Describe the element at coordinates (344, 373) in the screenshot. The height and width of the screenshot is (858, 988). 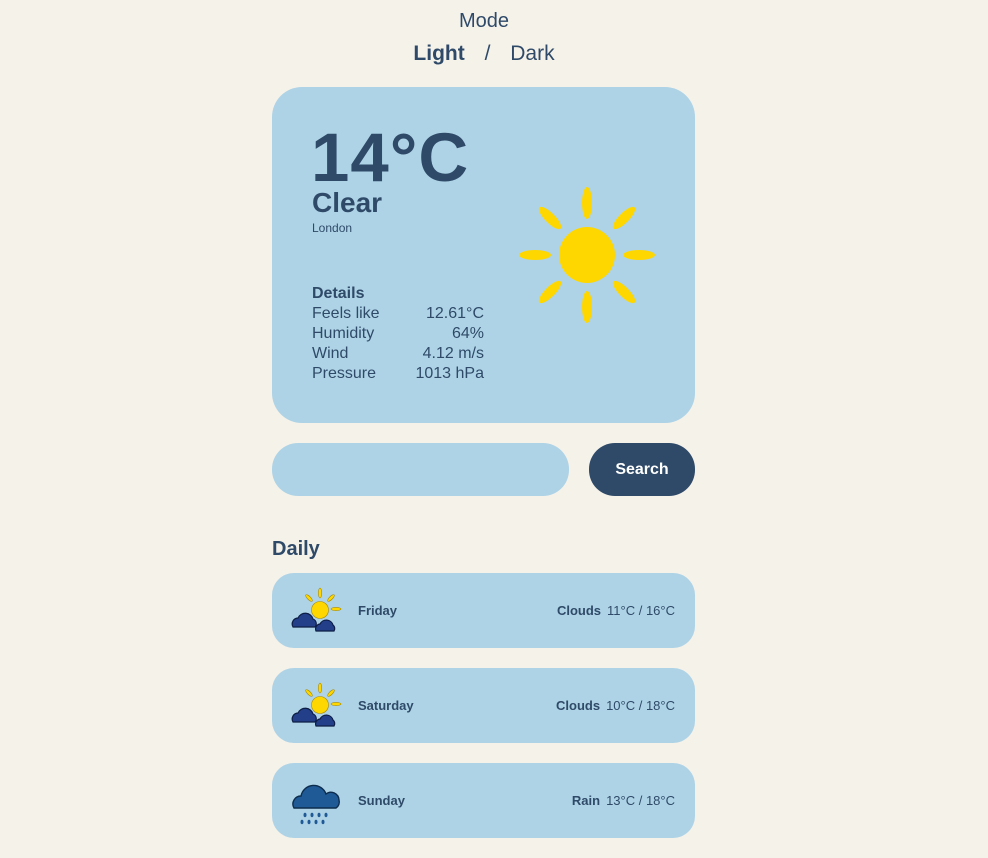
I see `detail-label: Pressure` at that location.